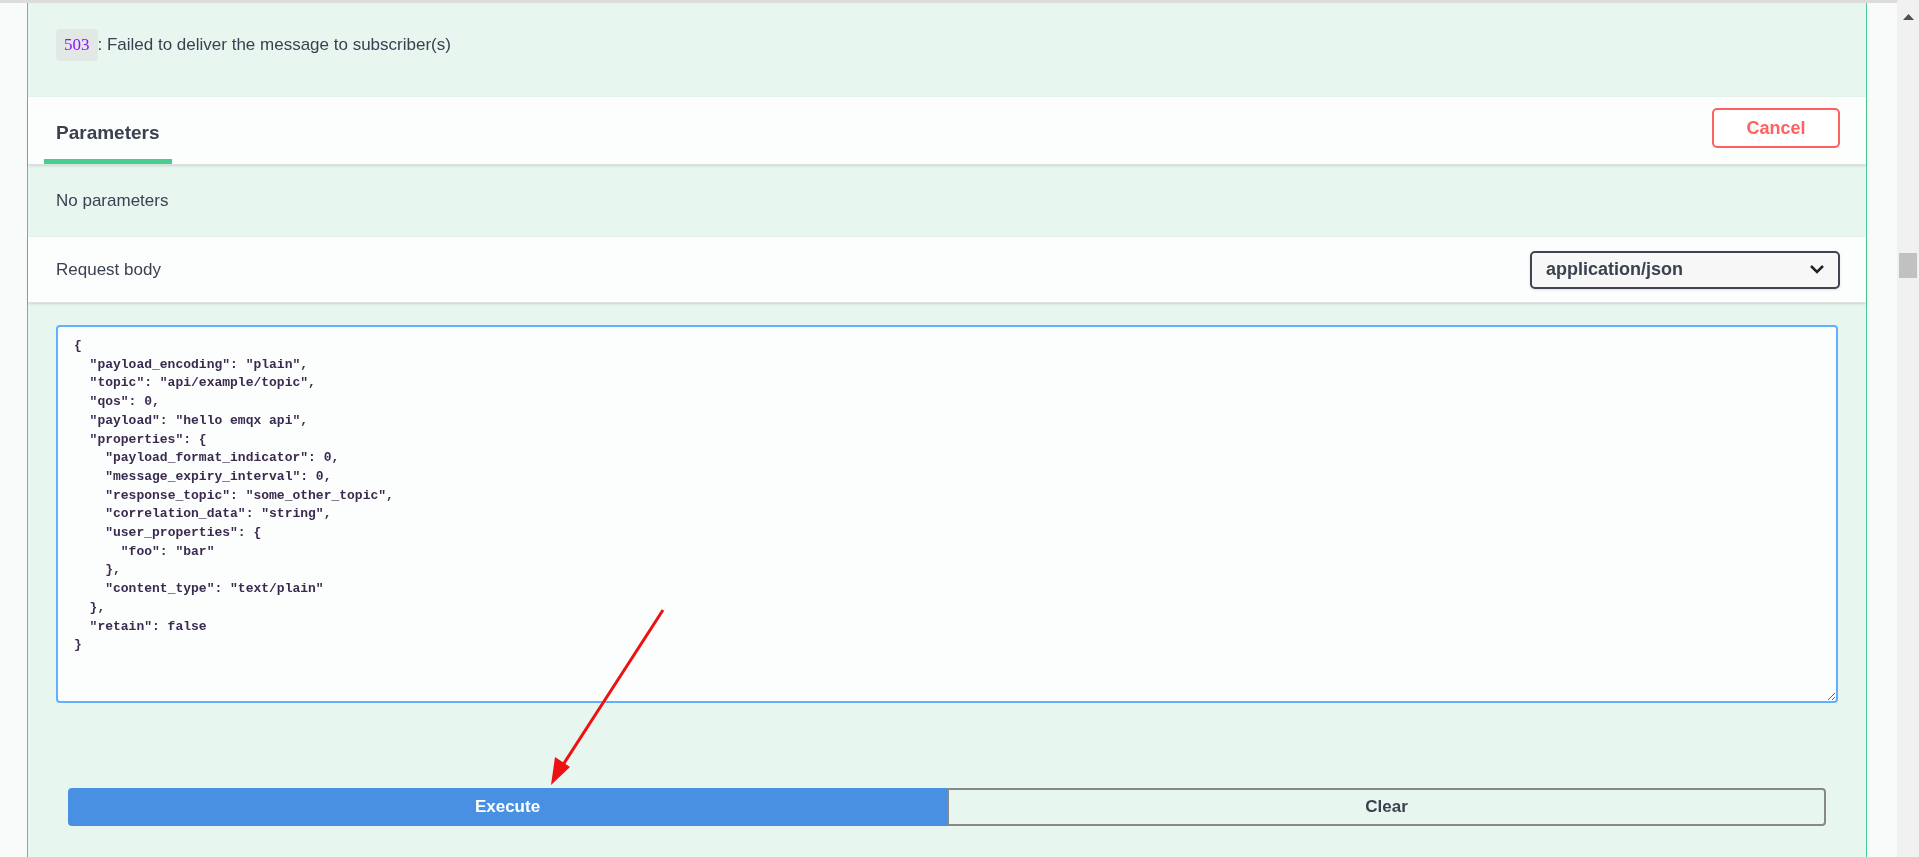 This screenshot has height=857, width=1919. Describe the element at coordinates (274, 45) in the screenshot. I see `response-description: : Failed to deliver the message to subscriber(s)` at that location.